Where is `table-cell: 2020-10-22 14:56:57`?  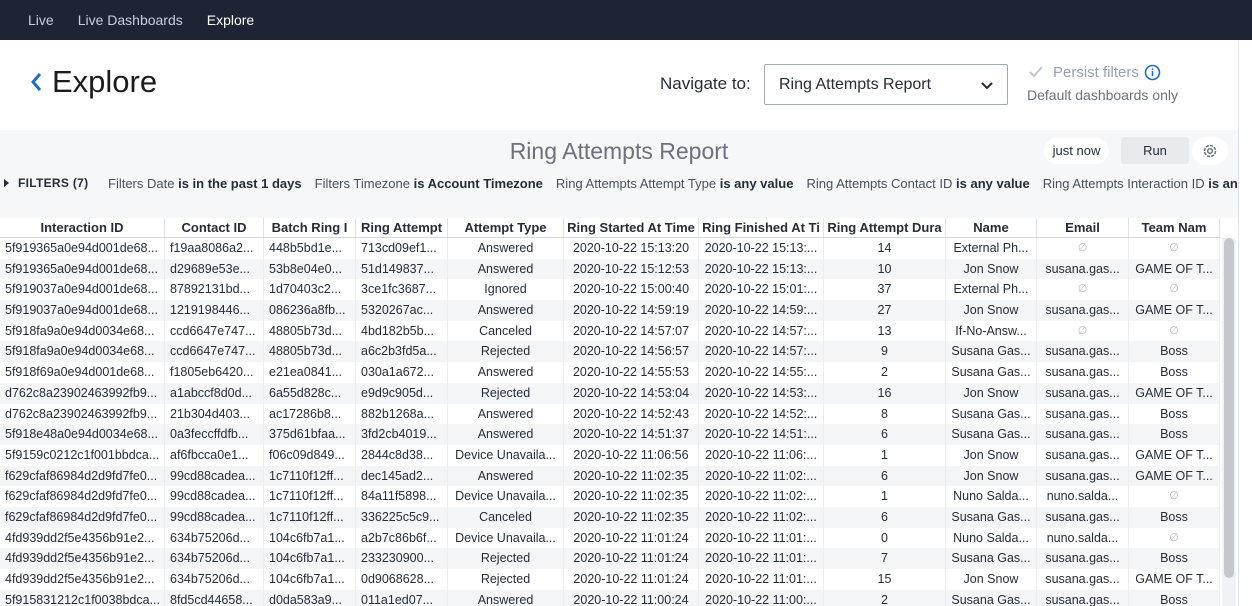
table-cell: 2020-10-22 14:56:57 is located at coordinates (631, 352).